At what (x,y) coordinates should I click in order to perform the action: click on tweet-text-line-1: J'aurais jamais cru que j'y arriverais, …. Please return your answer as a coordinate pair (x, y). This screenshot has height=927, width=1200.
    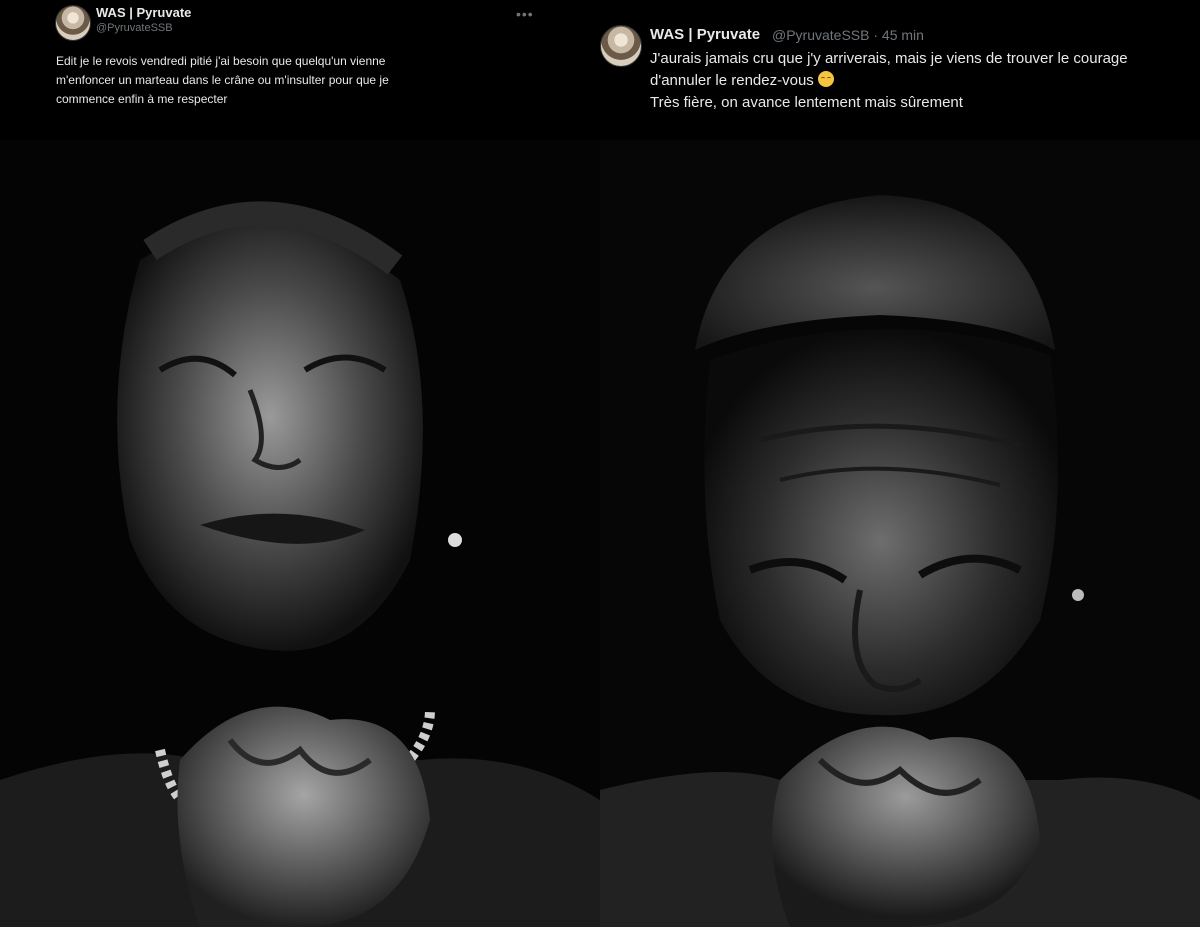
    Looking at the image, I should click on (889, 58).